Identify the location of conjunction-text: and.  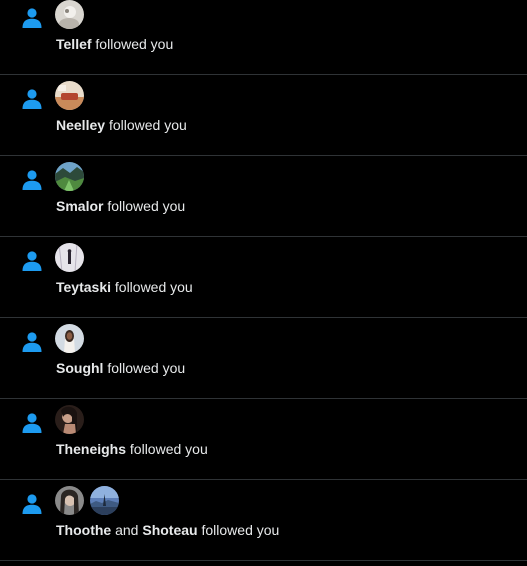
(127, 530).